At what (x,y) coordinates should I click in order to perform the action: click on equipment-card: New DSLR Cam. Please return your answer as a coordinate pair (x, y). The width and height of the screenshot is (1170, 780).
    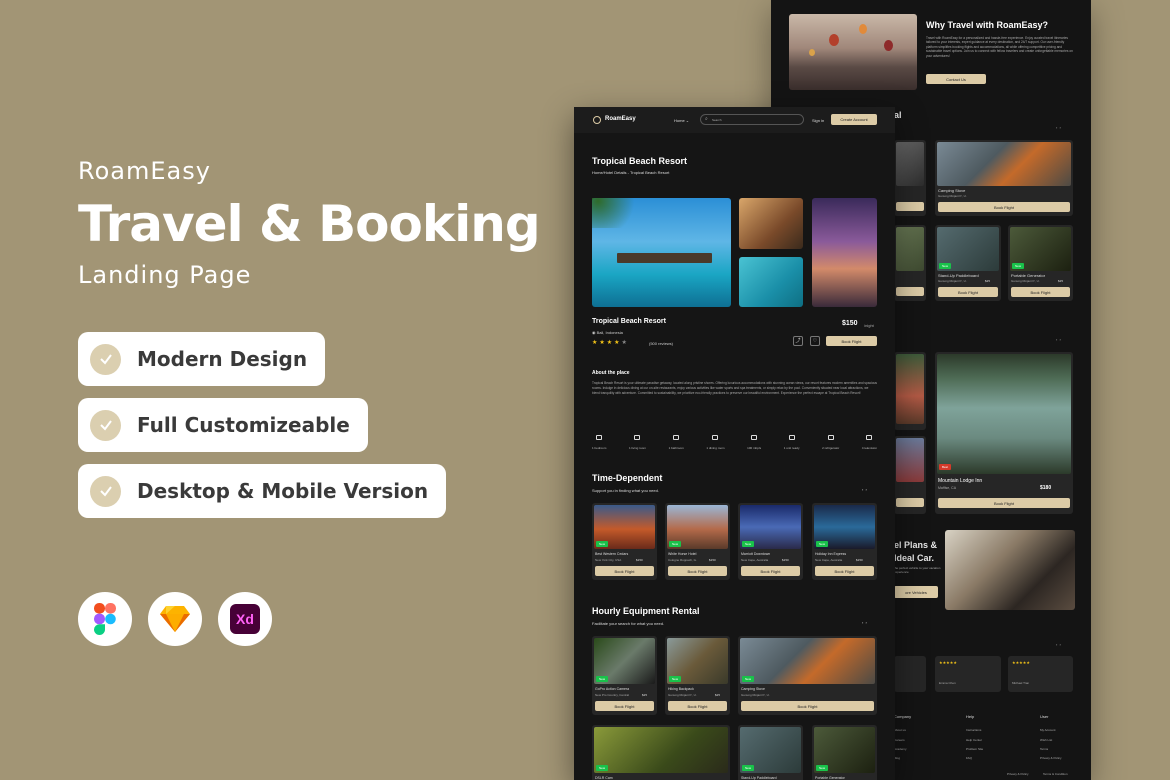
    Looking at the image, I should click on (661, 752).